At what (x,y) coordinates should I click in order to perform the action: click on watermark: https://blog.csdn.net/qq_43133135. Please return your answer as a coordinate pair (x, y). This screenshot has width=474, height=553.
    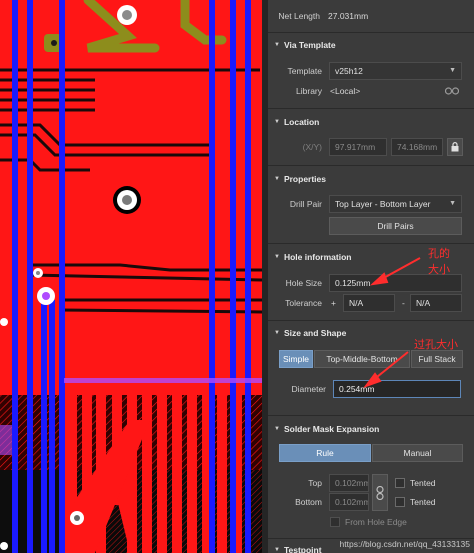
    Looking at the image, I should click on (404, 544).